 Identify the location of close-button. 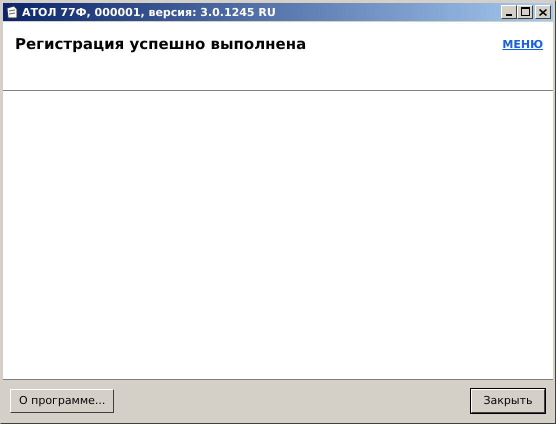
(543, 12).